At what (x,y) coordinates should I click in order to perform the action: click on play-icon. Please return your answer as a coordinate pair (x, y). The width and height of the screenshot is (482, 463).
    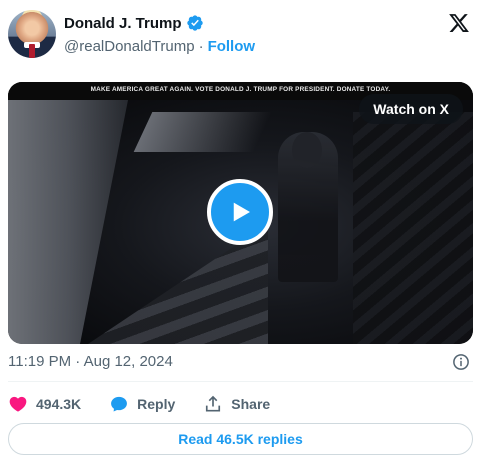
    Looking at the image, I should click on (241, 212).